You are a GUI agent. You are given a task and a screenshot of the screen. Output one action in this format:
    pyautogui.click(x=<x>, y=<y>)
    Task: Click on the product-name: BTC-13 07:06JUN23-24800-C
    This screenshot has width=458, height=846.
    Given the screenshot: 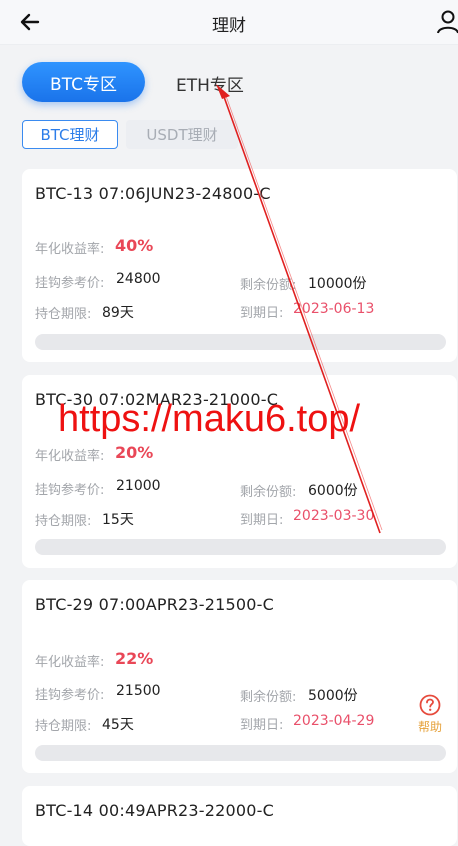 What is the action you would take?
    pyautogui.click(x=153, y=193)
    